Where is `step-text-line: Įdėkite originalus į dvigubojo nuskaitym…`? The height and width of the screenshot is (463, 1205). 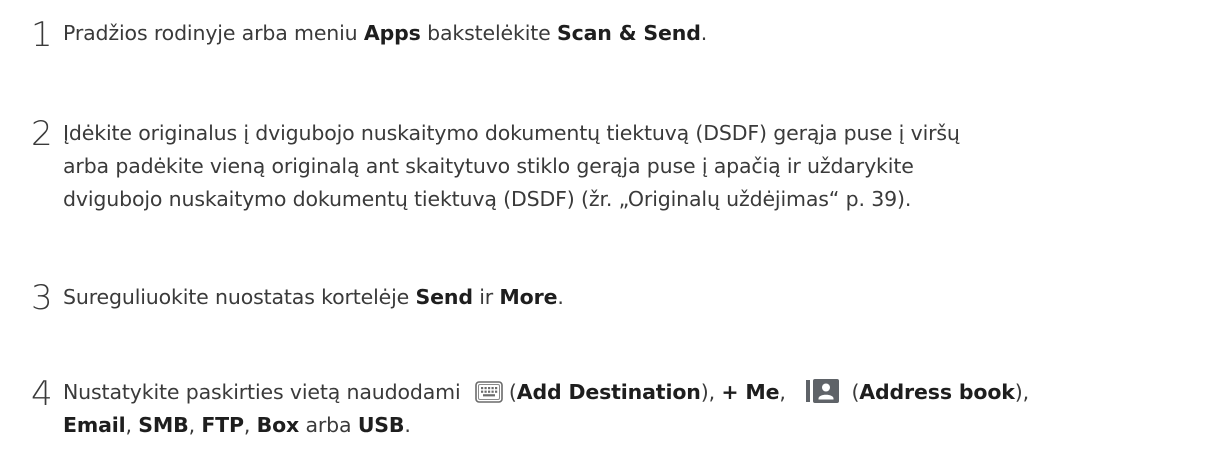
step-text-line: Įdėkite originalus į dvigubojo nuskaitym… is located at coordinates (511, 133).